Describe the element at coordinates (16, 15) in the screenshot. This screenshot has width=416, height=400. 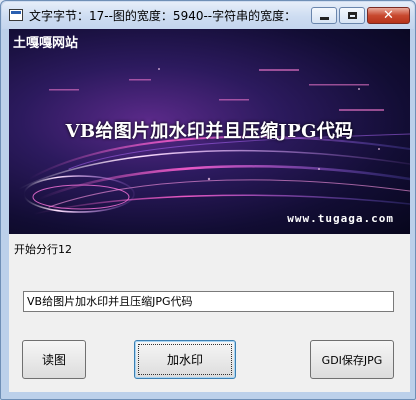
I see `app-icon` at that location.